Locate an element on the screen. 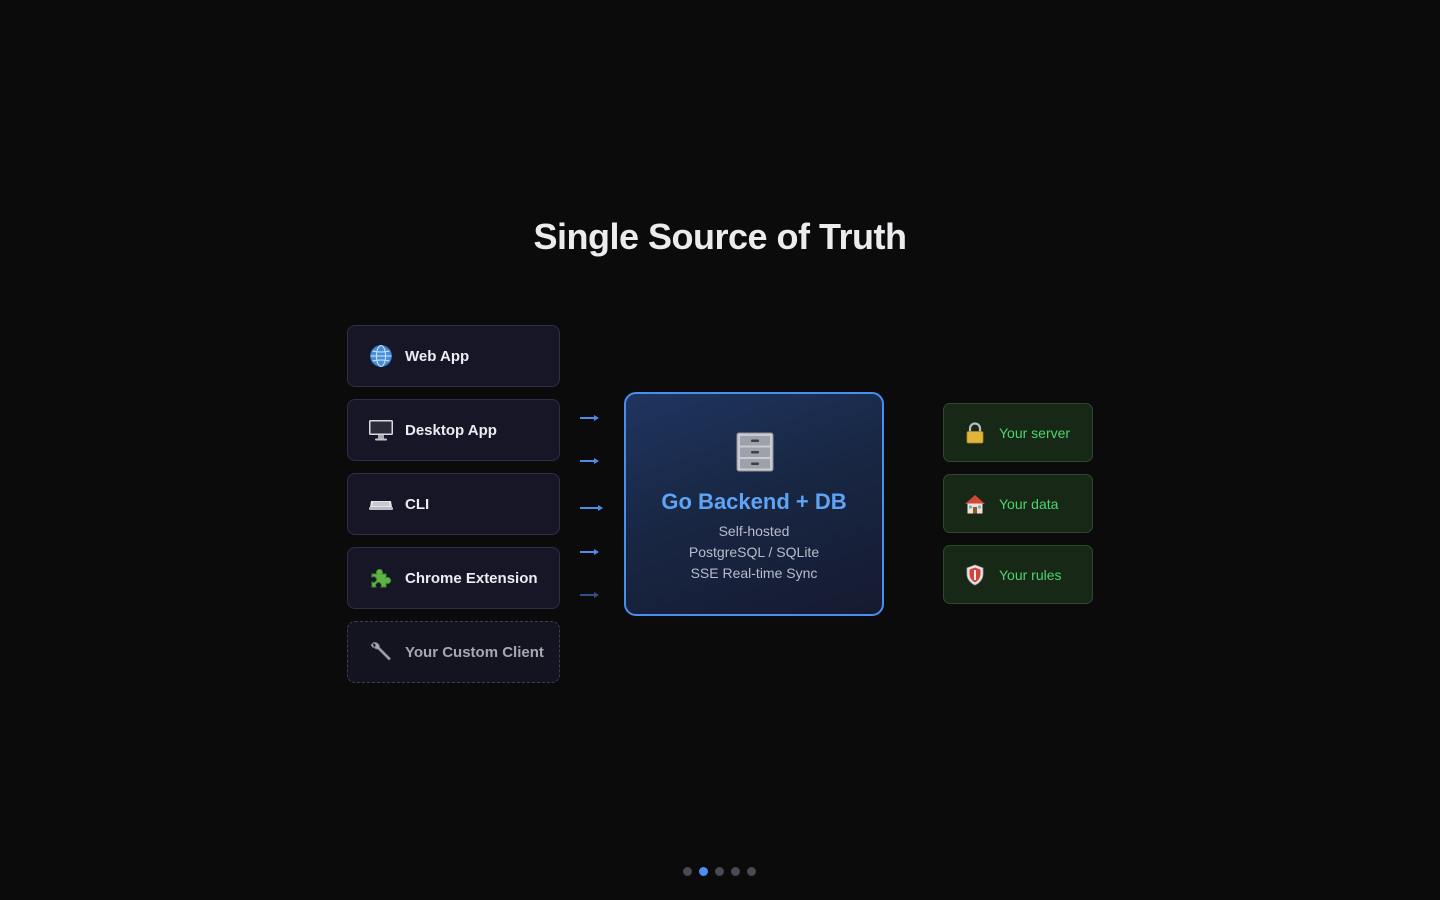 This screenshot has height=900, width=1440. client-desktop-app: Desktop App is located at coordinates (453, 430).